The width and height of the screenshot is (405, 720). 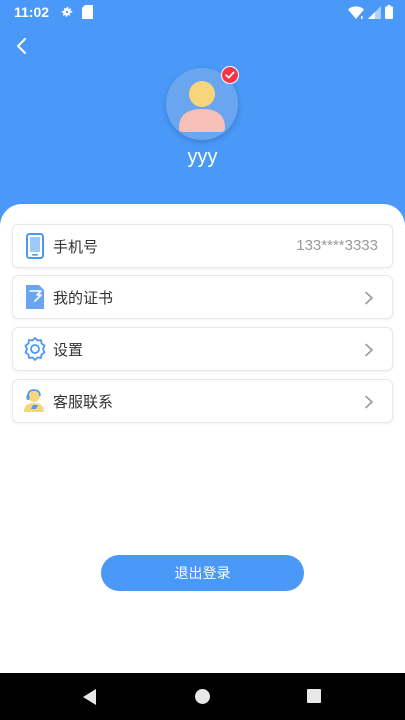 What do you see at coordinates (35, 297) in the screenshot?
I see `certificate-icon` at bounding box center [35, 297].